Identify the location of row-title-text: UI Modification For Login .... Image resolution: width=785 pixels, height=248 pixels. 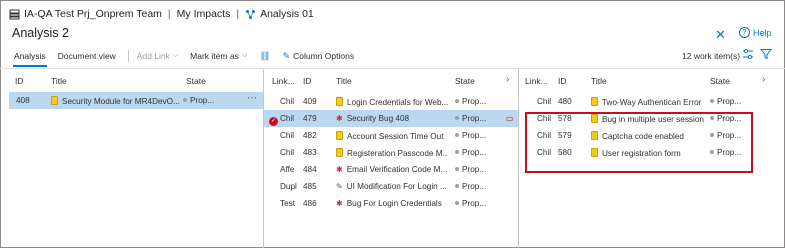
(396, 186).